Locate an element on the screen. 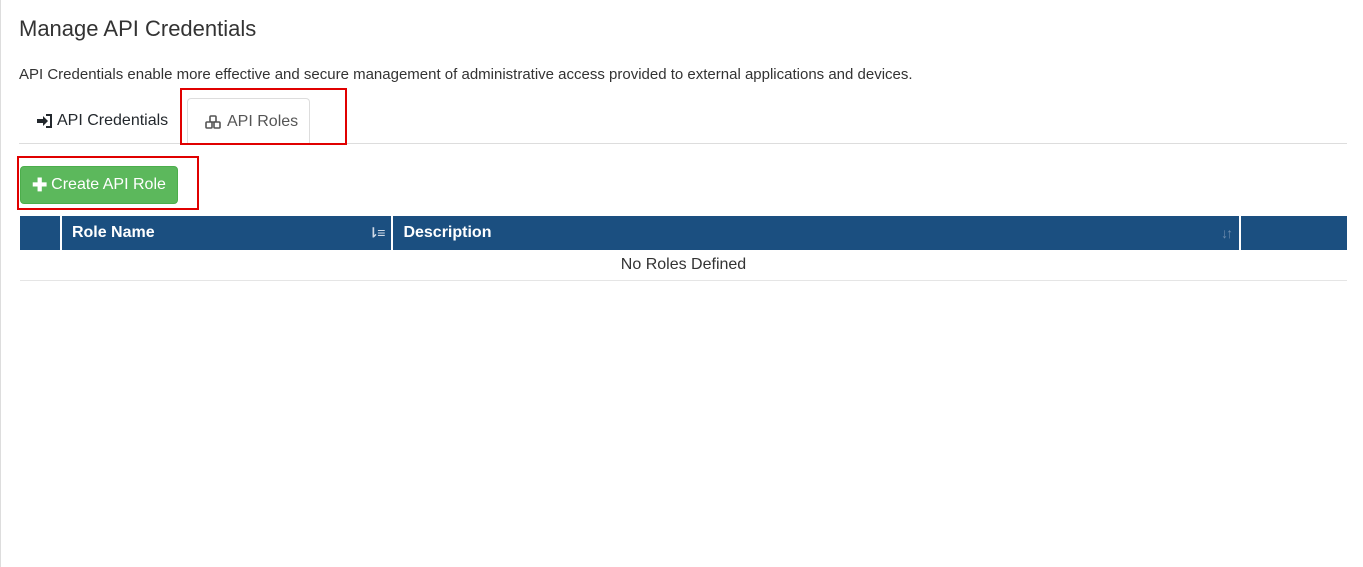  cubes-icon is located at coordinates (213, 121).